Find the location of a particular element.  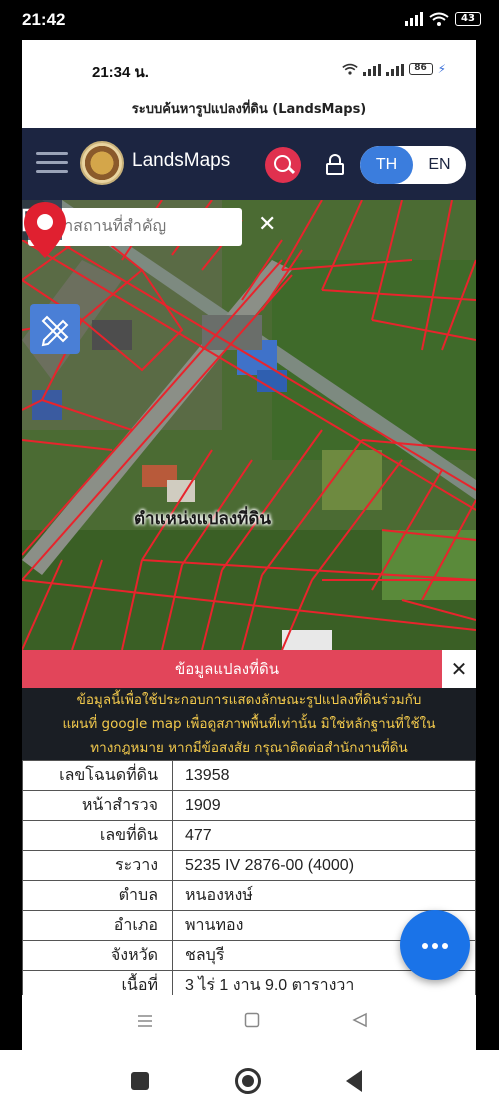

table-row: หน้าสำรวจ 1909 is located at coordinates (249, 805).